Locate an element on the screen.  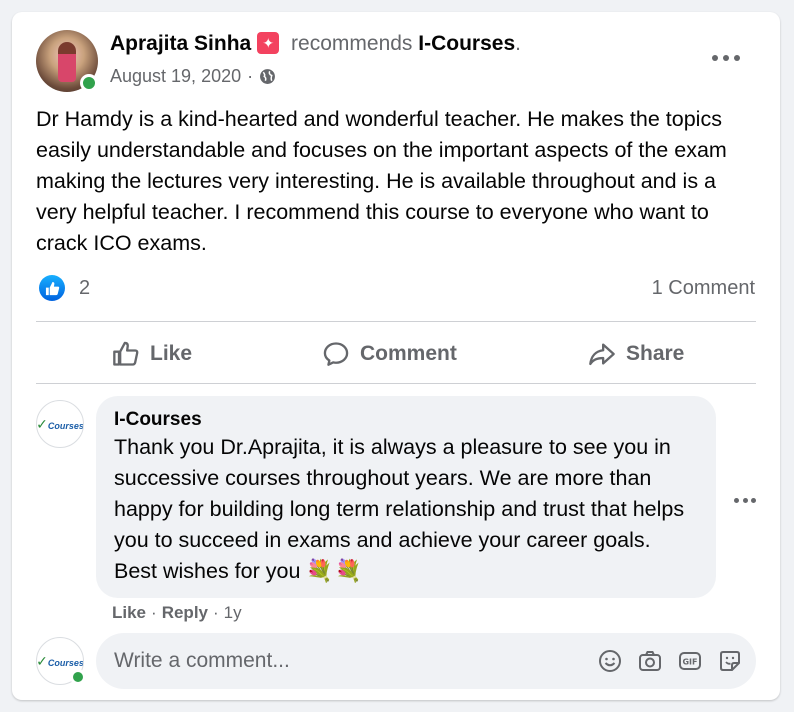
share-button: Share is located at coordinates (636, 354).